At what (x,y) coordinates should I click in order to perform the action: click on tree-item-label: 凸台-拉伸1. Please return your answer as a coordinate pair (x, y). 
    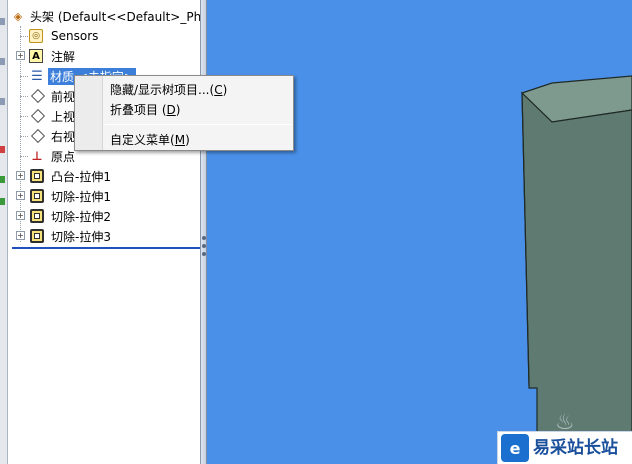
    Looking at the image, I should click on (81, 176).